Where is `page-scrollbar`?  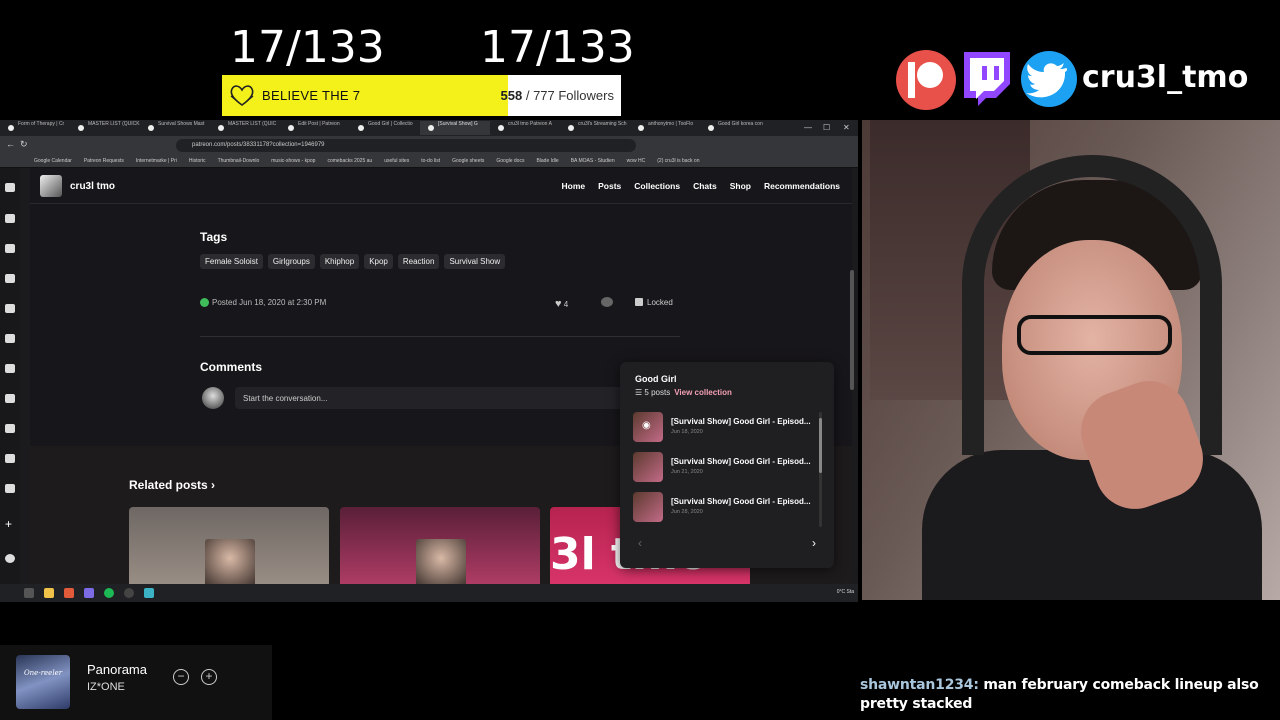 page-scrollbar is located at coordinates (852, 330).